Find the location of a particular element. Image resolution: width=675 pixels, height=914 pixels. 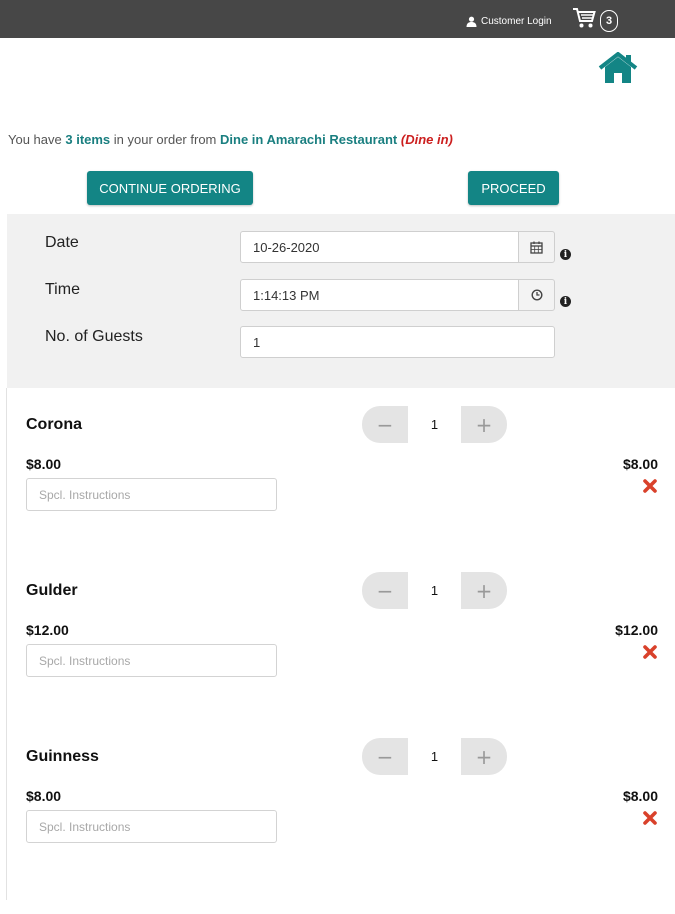

time-field: 1:14:13 PM is located at coordinates (379, 295).